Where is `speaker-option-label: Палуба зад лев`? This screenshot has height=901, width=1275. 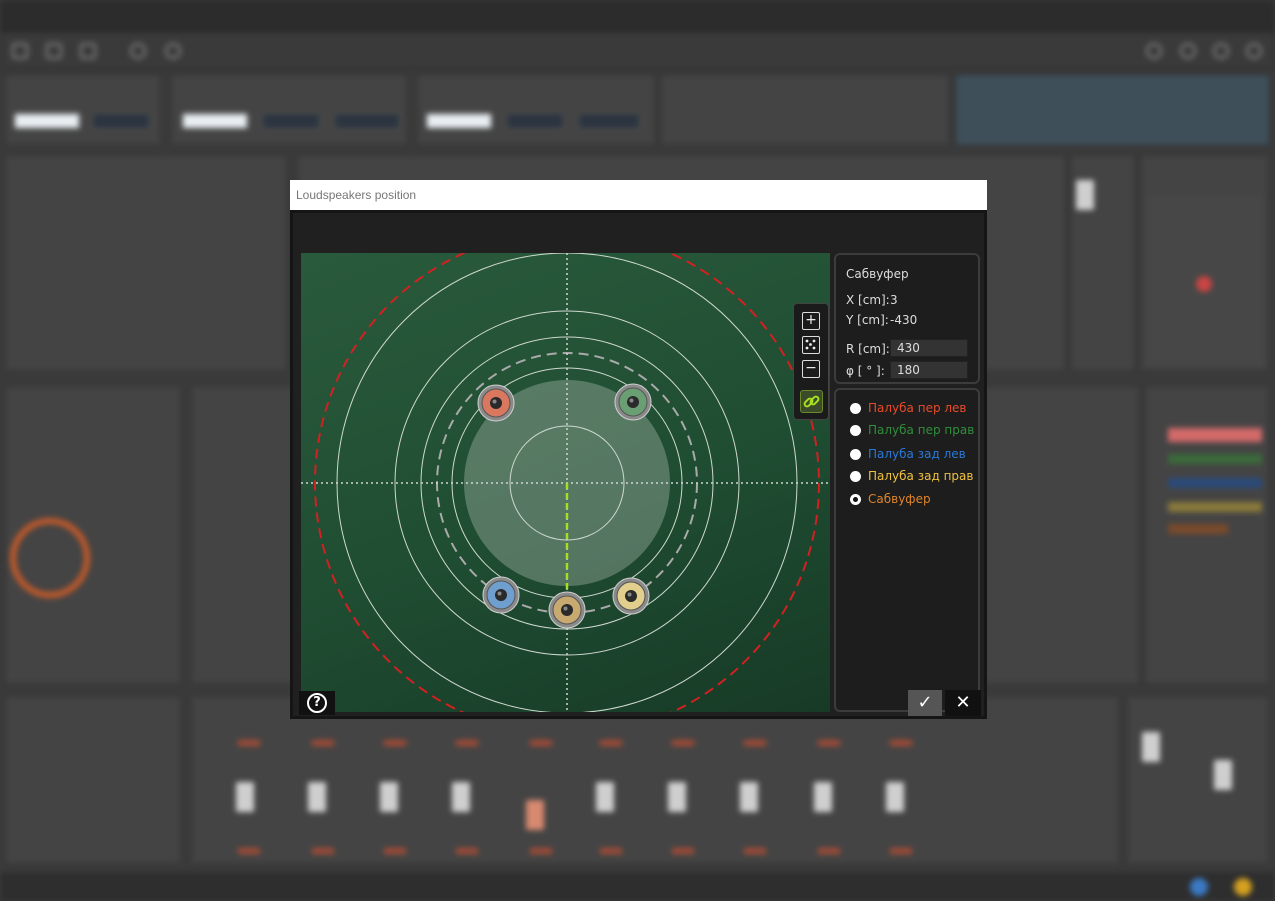
speaker-option-label: Палуба зад лев is located at coordinates (917, 454).